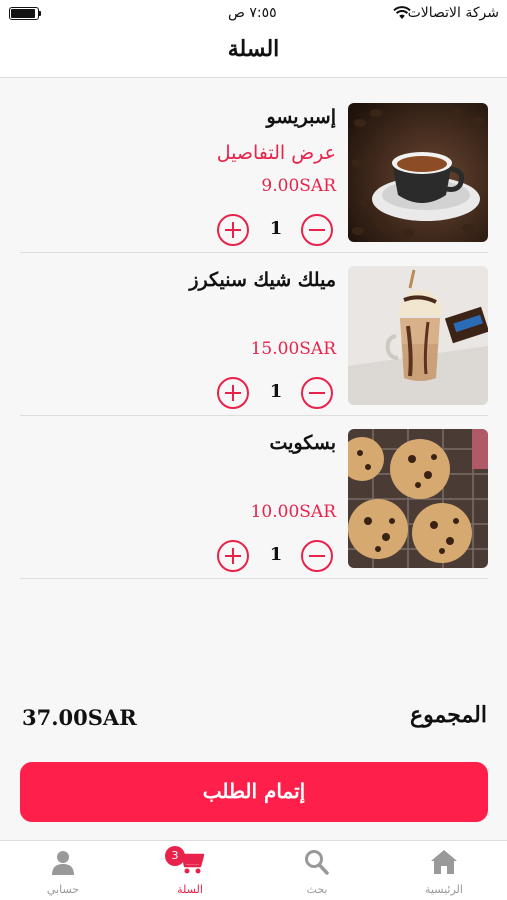  Describe the element at coordinates (402, 12) in the screenshot. I see `wifi-icon` at that location.